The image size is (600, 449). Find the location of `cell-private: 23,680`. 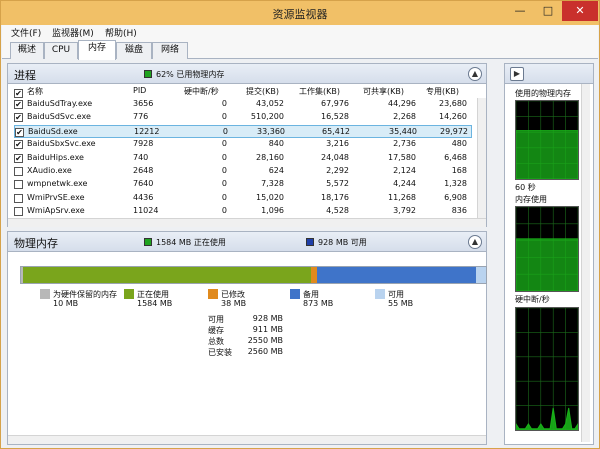

cell-private: 23,680 is located at coordinates (453, 103).